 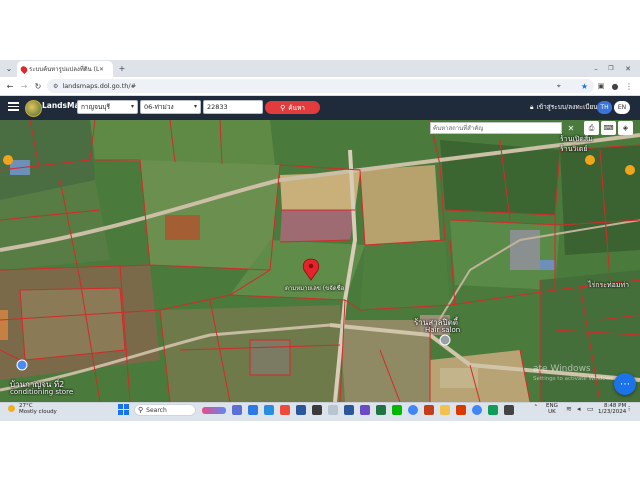 I want to click on parcel-number-input: 22833, so click(x=233, y=107).